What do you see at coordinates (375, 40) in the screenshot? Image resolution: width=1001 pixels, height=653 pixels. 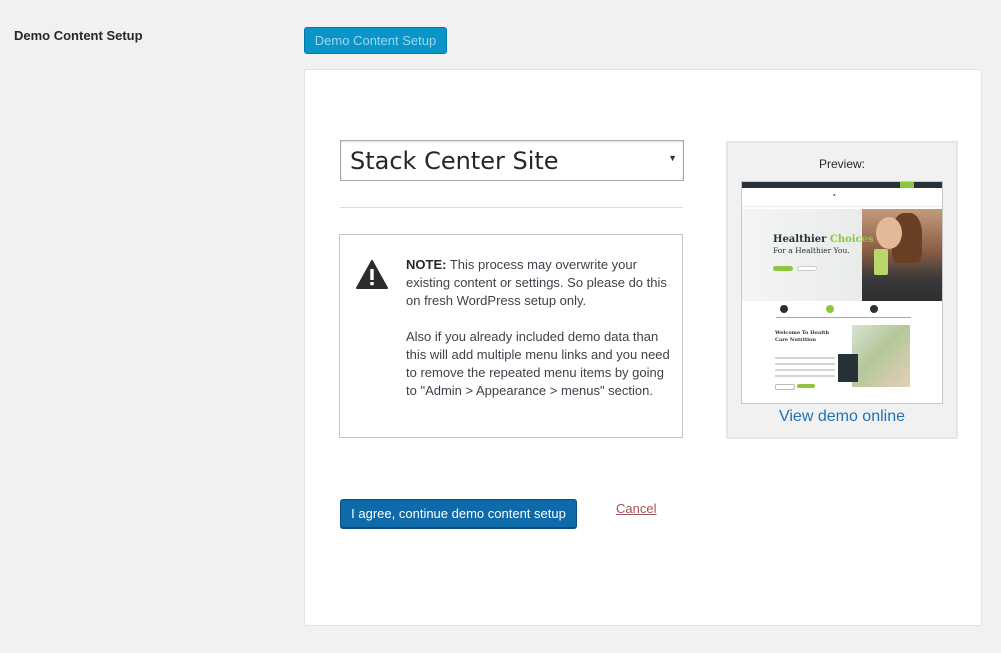 I see `demo-content-setup-button: Demo Content Setup` at bounding box center [375, 40].